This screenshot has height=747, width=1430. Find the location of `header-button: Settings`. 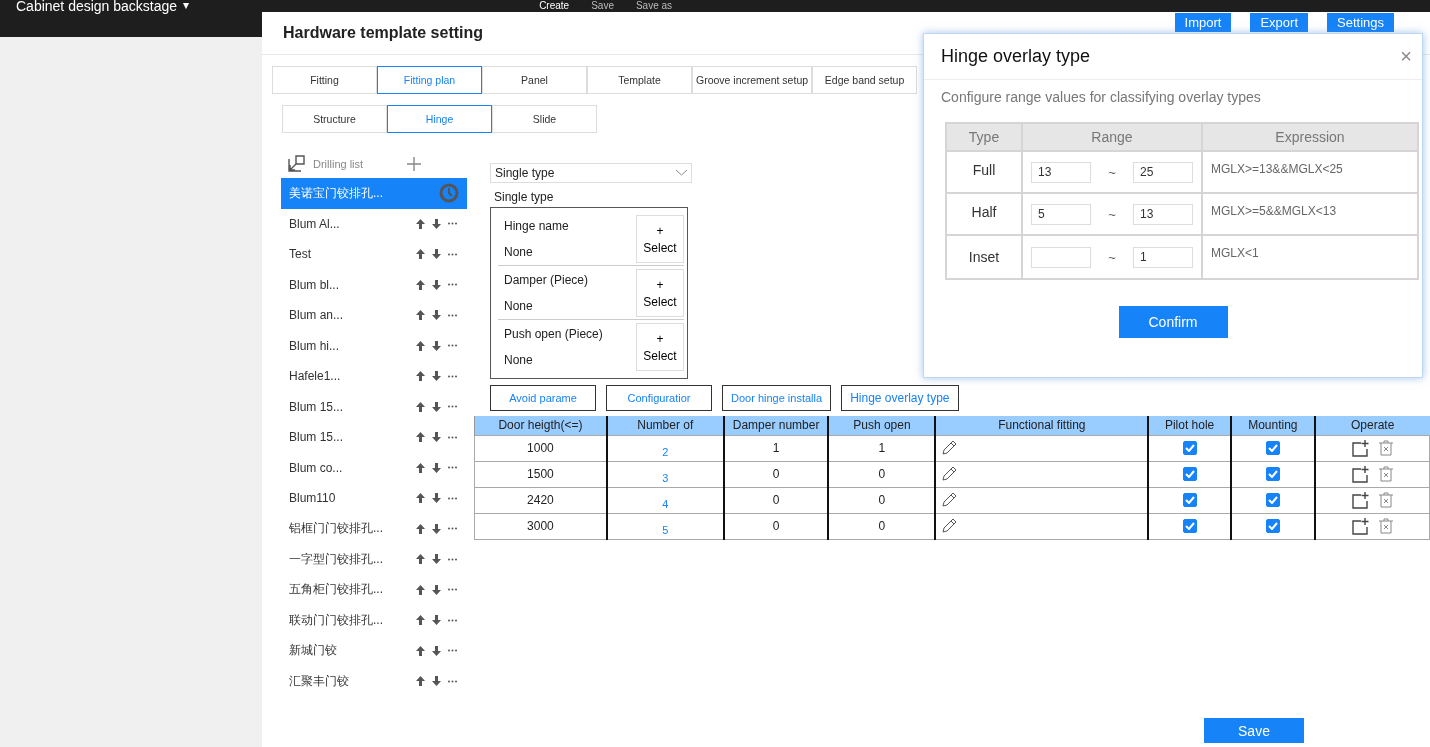

header-button: Settings is located at coordinates (1360, 22).